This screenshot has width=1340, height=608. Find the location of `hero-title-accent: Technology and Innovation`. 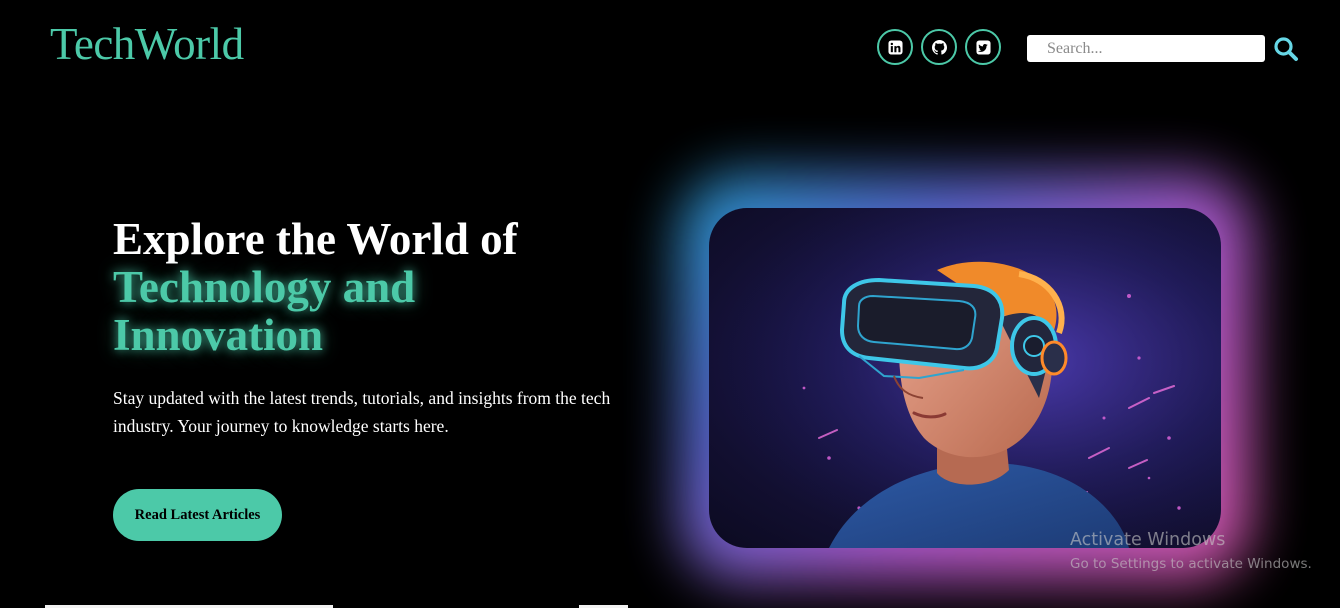

hero-title-accent: Technology and Innovation is located at coordinates (264, 311).